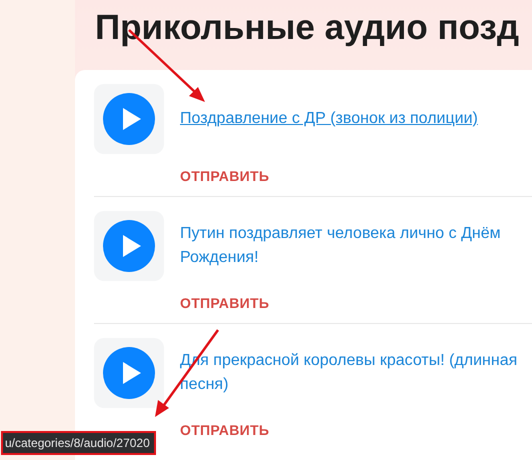  Describe the element at coordinates (350, 246) in the screenshot. I see `audio-title-link: Путин поздравляет человека лично с Днём Рождения!` at that location.